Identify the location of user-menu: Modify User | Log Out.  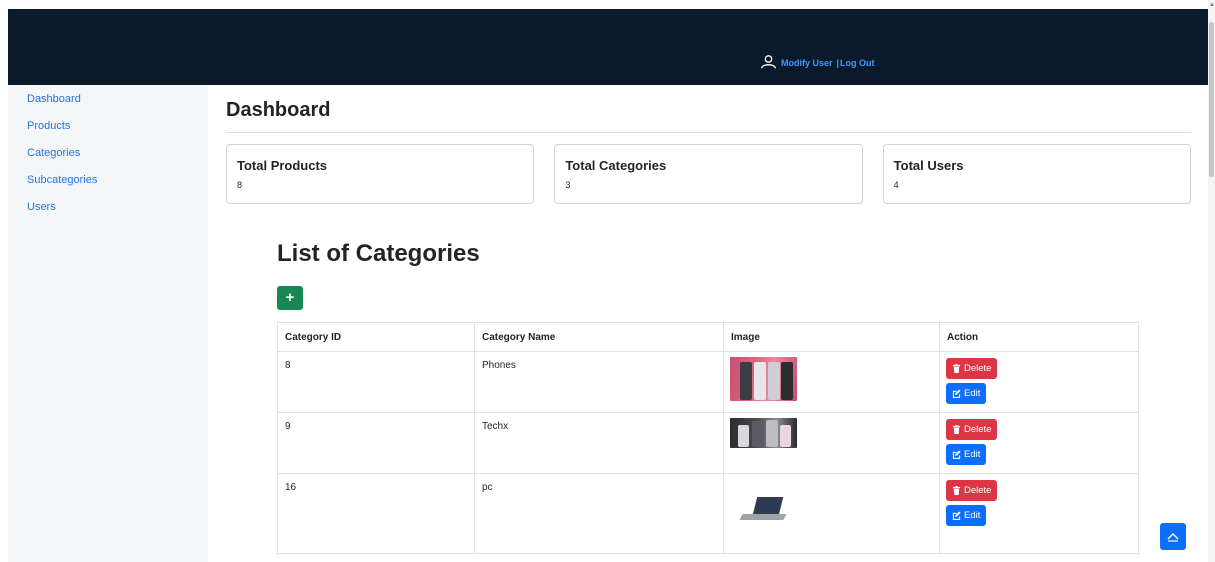
(817, 63).